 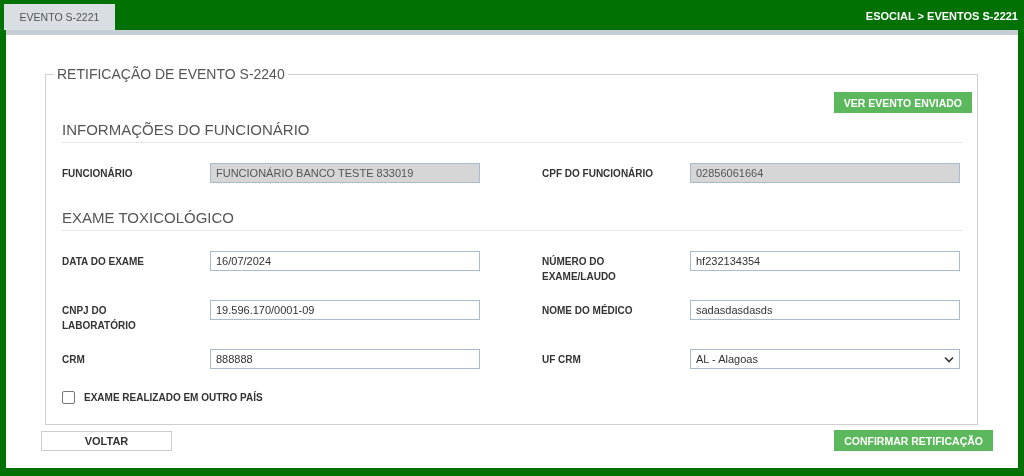 I want to click on form-legend: RETIFICAÇÃO DE EVENTO S-2240, so click(x=171, y=74).